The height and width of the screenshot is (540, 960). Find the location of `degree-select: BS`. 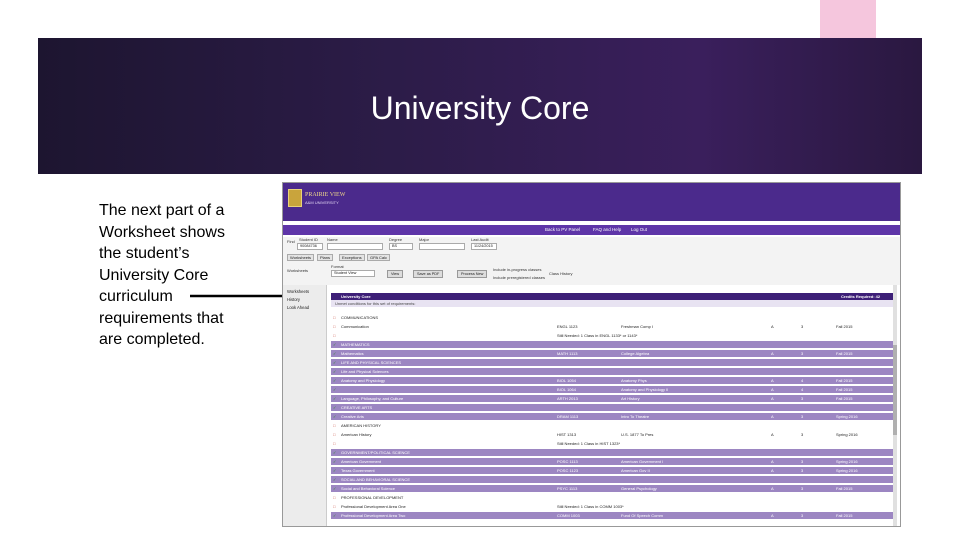

degree-select: BS is located at coordinates (401, 246).